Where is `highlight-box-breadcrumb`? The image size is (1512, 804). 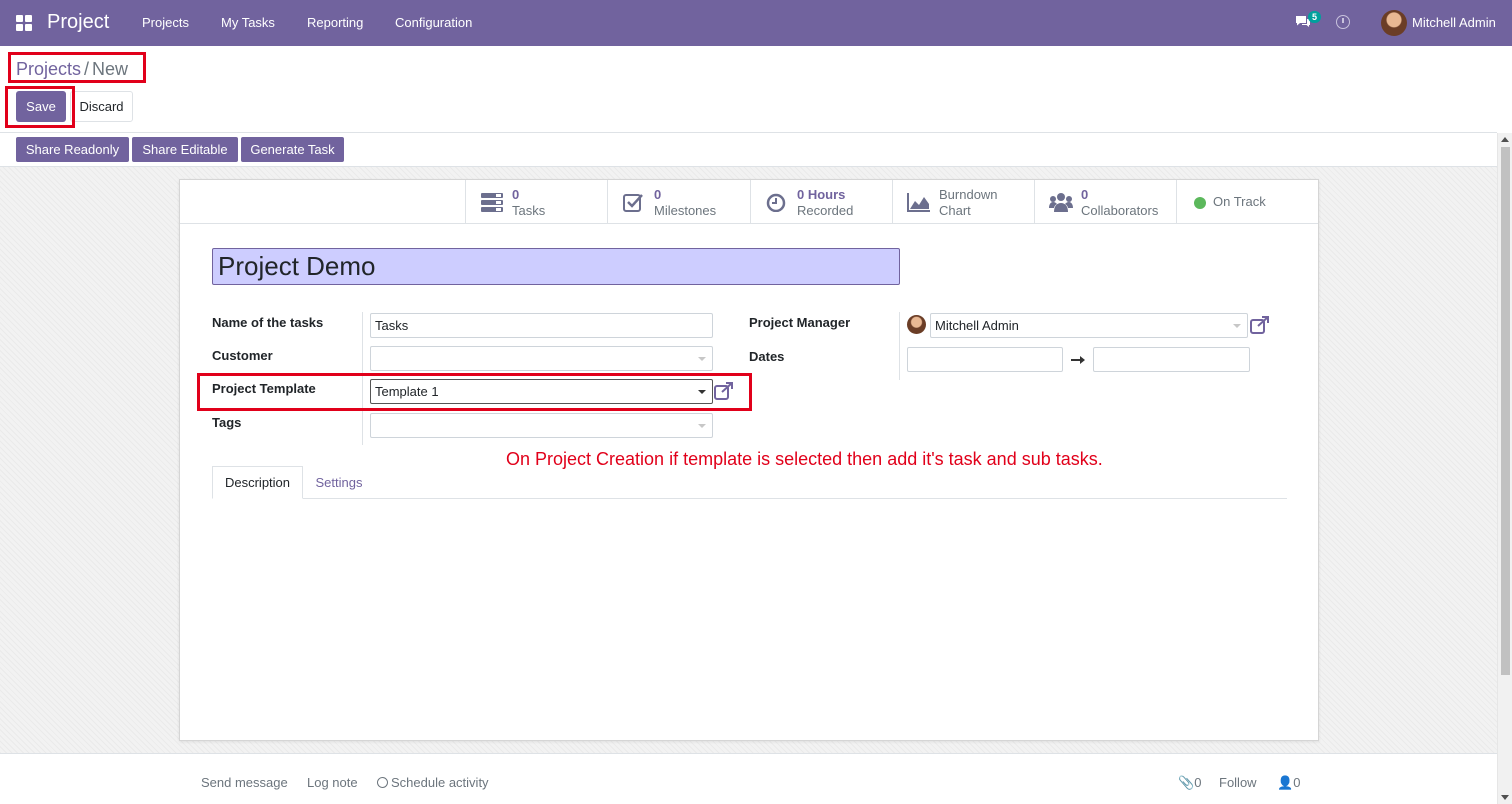 highlight-box-breadcrumb is located at coordinates (77, 67).